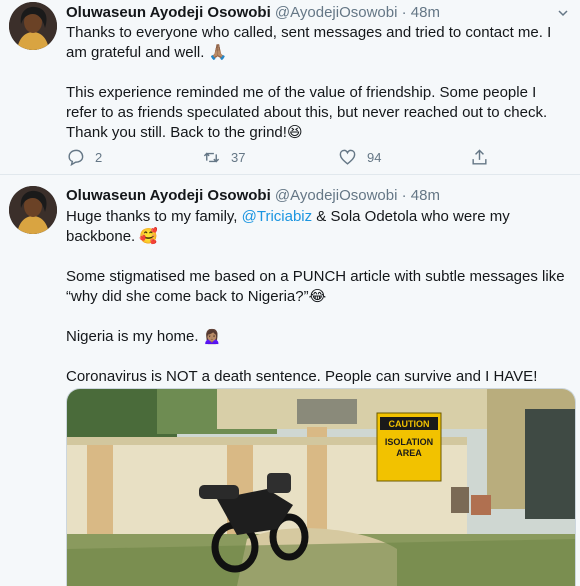 The width and height of the screenshot is (580, 586). I want to click on share-icon, so click(479, 156).